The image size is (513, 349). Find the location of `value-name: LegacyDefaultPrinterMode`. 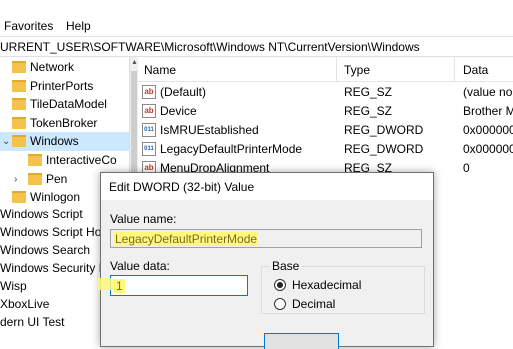

value-name: LegacyDefaultPrinterMode is located at coordinates (231, 149).